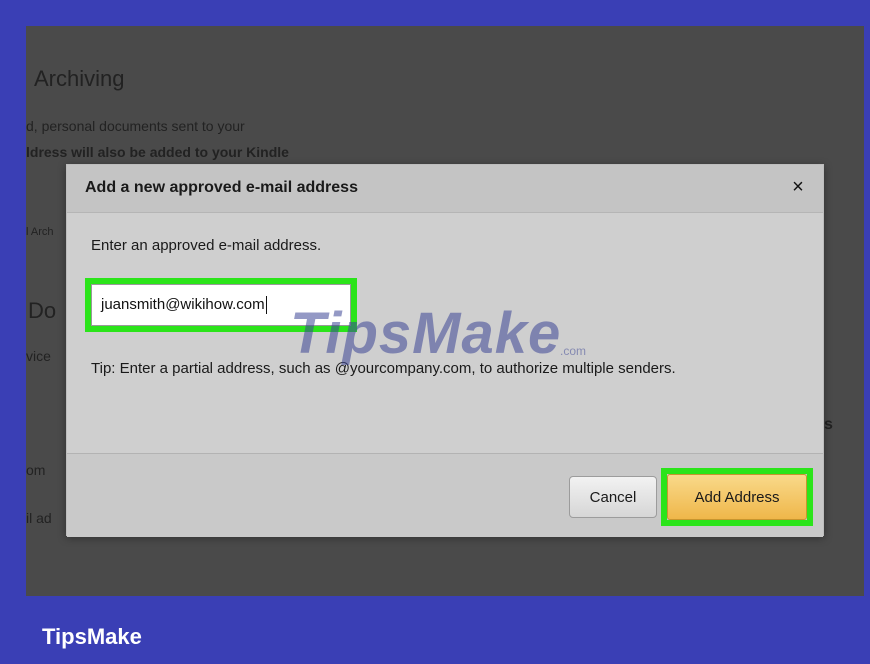 Image resolution: width=870 pixels, height=664 pixels. I want to click on email-input-value: juansmith@wikihow.com, so click(183, 304).